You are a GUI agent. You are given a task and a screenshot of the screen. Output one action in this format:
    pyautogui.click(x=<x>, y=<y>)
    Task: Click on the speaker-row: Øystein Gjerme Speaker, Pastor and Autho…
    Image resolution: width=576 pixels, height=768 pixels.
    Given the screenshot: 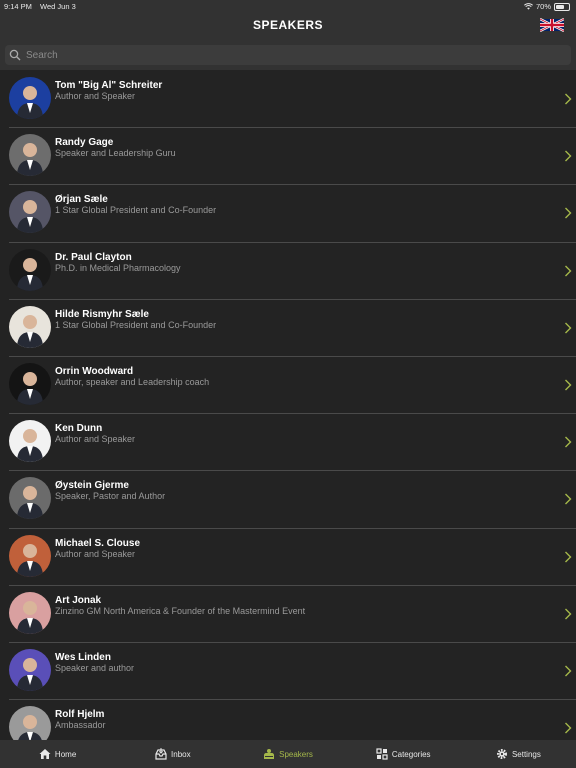 What is the action you would take?
    pyautogui.click(x=292, y=500)
    